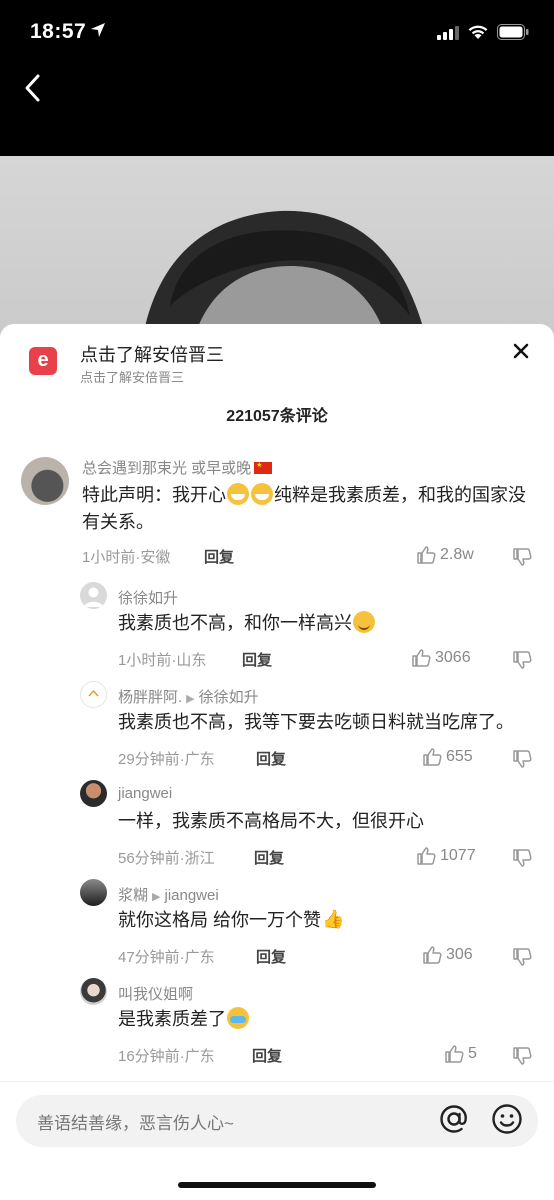  Describe the element at coordinates (513, 32) in the screenshot. I see `battery-icon` at that location.